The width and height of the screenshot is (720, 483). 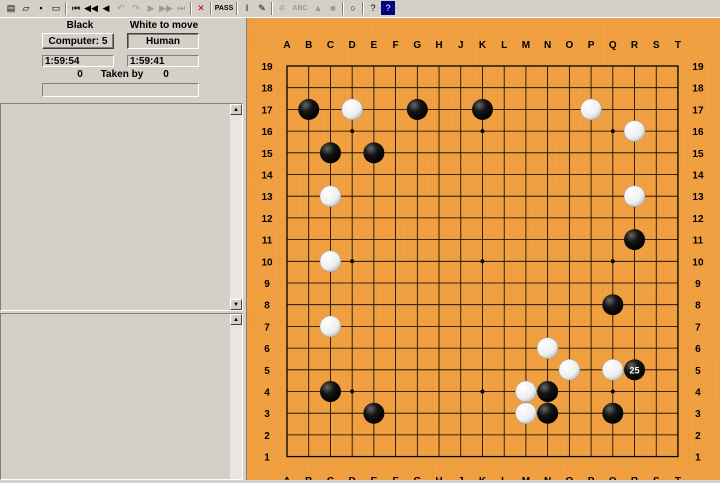 What do you see at coordinates (121, 396) in the screenshot?
I see `game-tree-pane: ▲` at bounding box center [121, 396].